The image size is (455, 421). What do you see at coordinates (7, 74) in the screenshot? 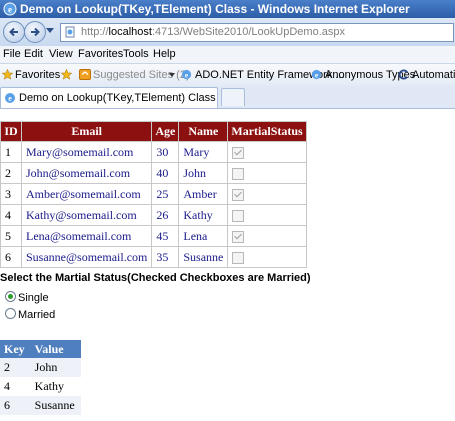
I see `favorites-star-icon` at bounding box center [7, 74].